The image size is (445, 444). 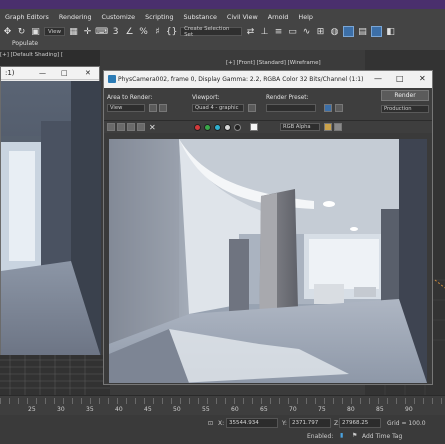 What do you see at coordinates (90, 409) in the screenshot?
I see `timeline-tick: 35` at bounding box center [90, 409].